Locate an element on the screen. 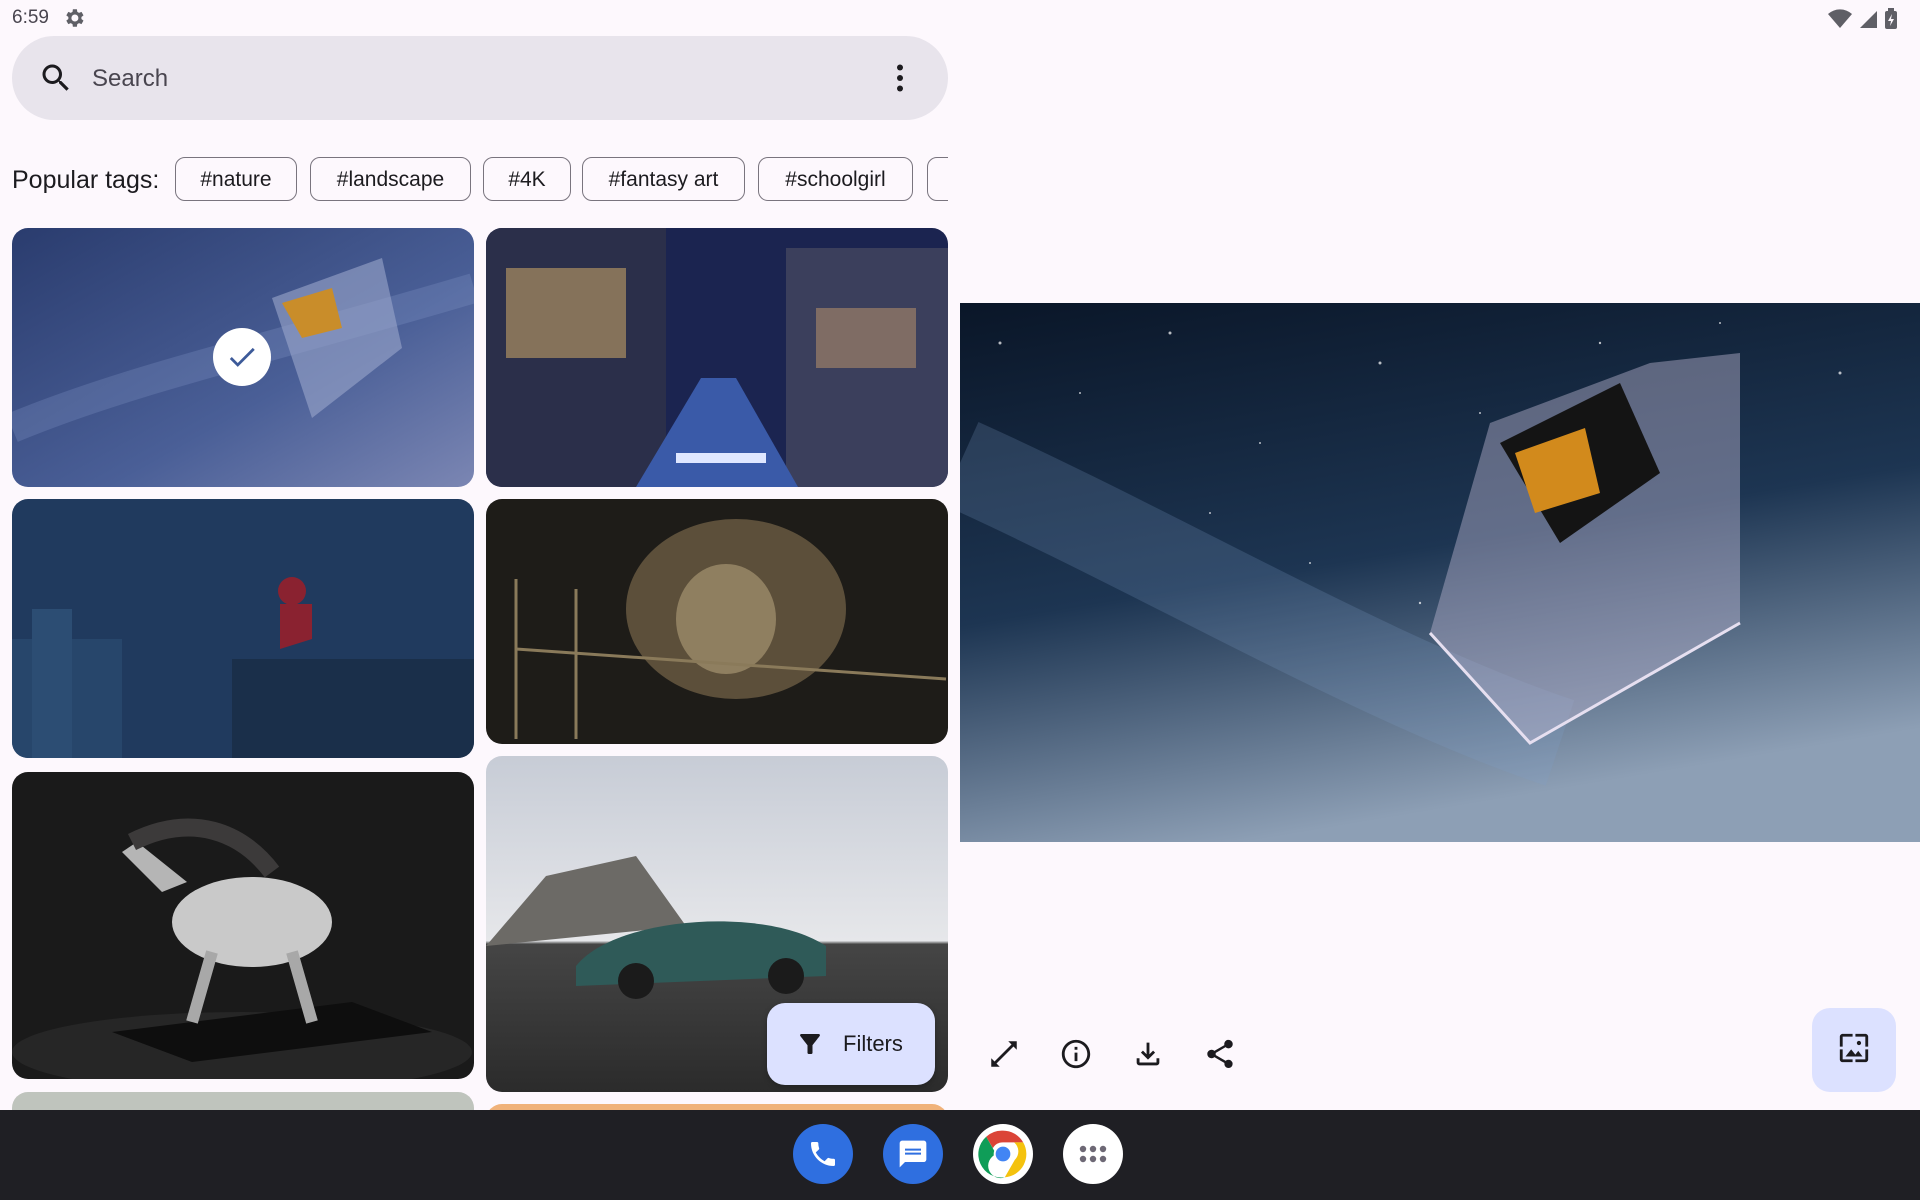  selected-check-icon is located at coordinates (242, 357).